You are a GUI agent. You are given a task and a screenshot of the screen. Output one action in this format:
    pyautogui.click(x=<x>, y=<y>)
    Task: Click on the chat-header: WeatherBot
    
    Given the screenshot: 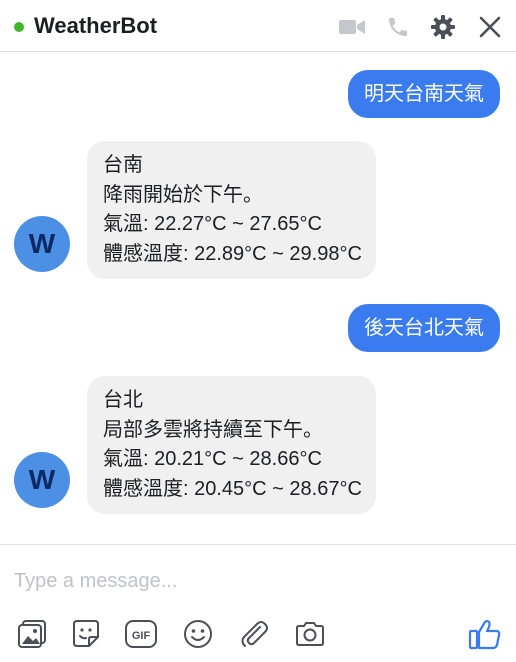 What is the action you would take?
    pyautogui.click(x=258, y=26)
    